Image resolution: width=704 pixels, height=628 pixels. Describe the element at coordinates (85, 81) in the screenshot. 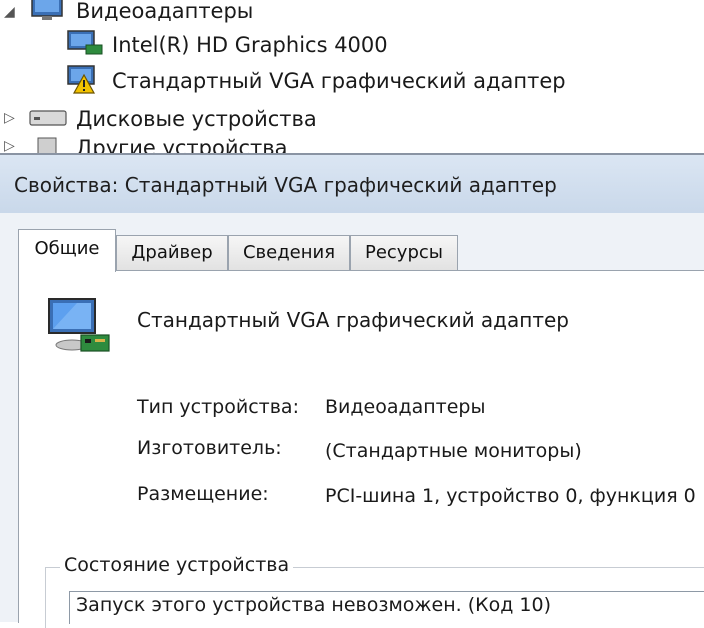

I see `warning-icon` at that location.